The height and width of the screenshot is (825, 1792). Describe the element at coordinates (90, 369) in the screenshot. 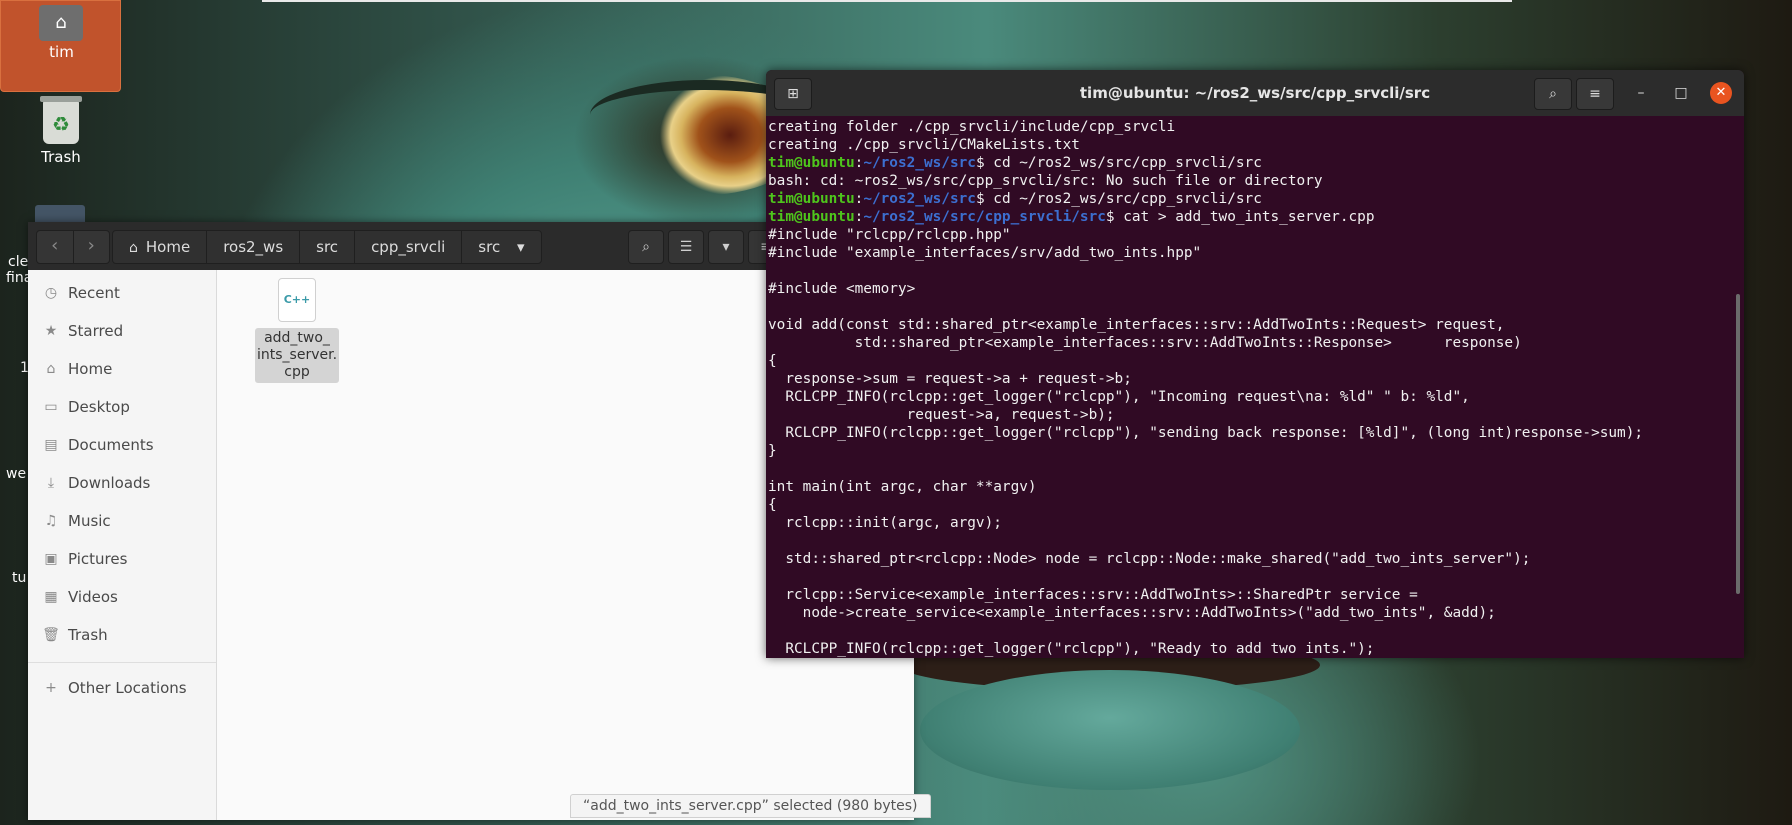

I see `sidebar-item-label: Home` at that location.